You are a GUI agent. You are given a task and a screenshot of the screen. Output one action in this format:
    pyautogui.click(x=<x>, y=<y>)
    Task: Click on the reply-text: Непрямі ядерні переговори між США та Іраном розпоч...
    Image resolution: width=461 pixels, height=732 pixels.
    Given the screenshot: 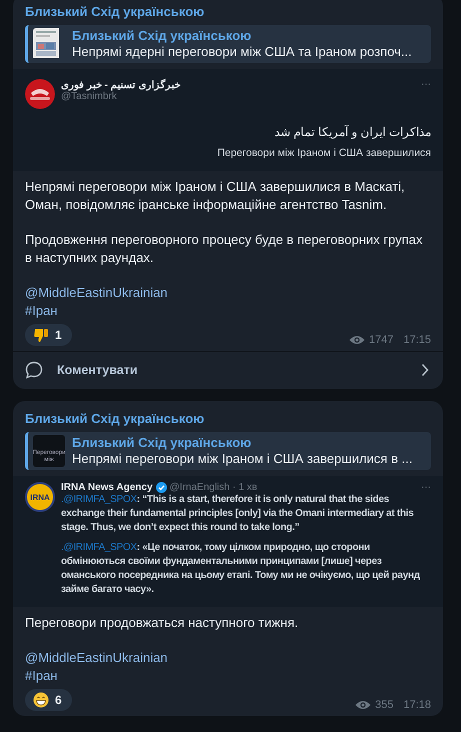 What is the action you would take?
    pyautogui.click(x=242, y=52)
    